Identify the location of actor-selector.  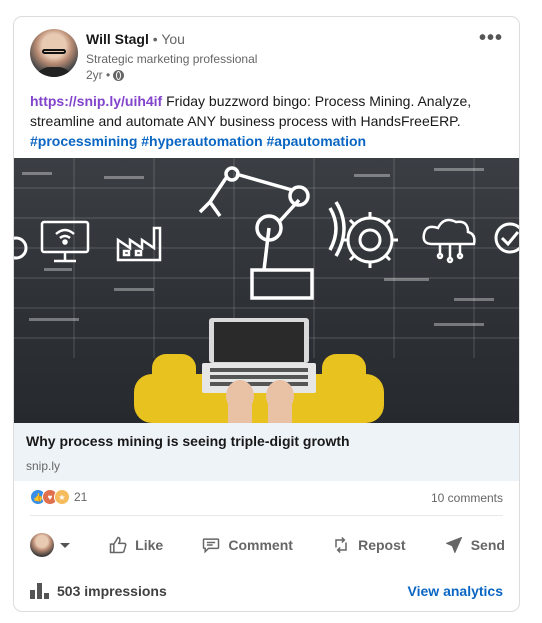
(50, 545).